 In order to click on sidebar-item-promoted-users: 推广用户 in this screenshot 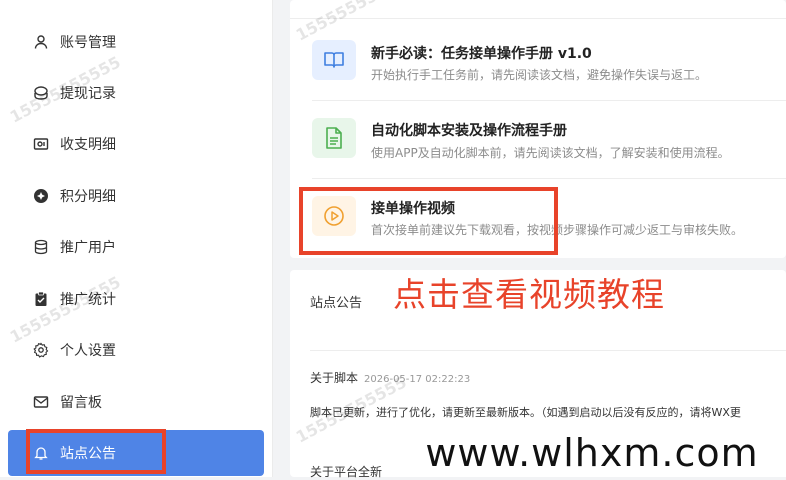, I will do `click(136, 247)`.